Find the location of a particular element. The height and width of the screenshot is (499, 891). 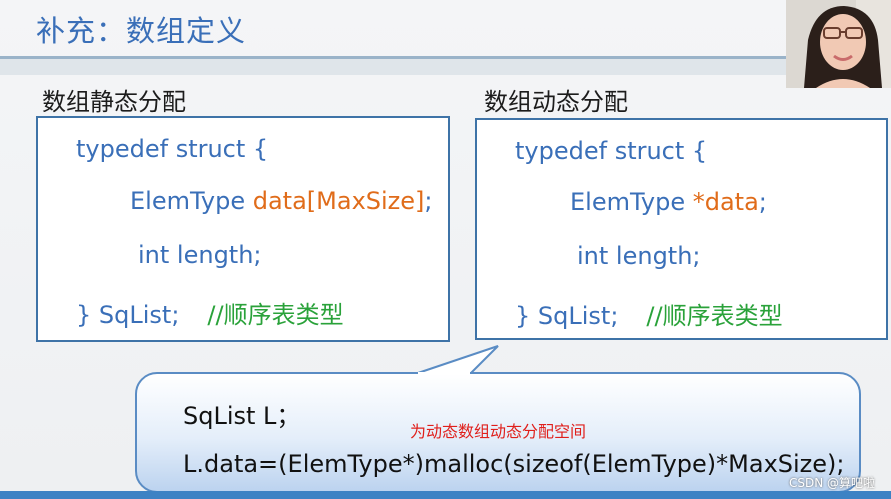

callout-line-1: SqList L； is located at coordinates (242, 416).